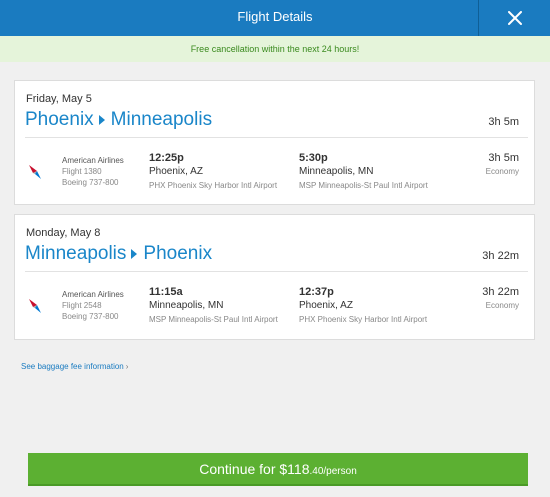 The width and height of the screenshot is (550, 497). What do you see at coordinates (503, 122) in the screenshot?
I see `trip-duration: 3h 5m` at bounding box center [503, 122].